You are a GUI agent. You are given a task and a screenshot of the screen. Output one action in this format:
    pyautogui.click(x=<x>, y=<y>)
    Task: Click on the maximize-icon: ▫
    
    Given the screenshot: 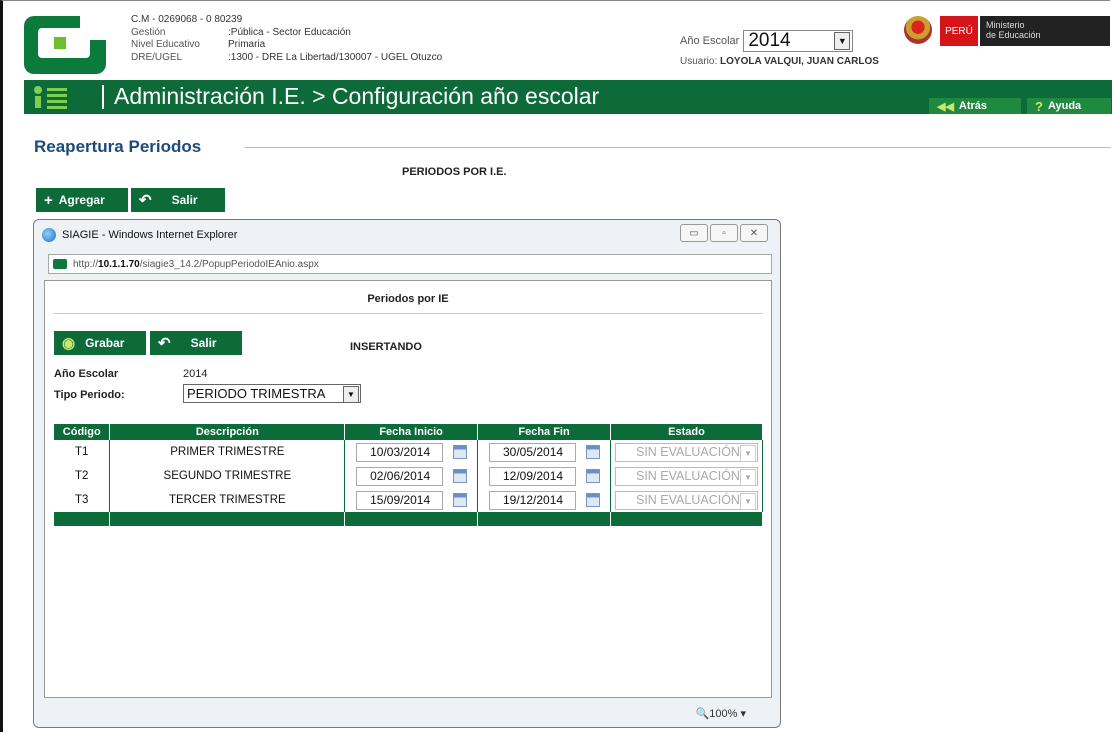 What is the action you would take?
    pyautogui.click(x=724, y=233)
    